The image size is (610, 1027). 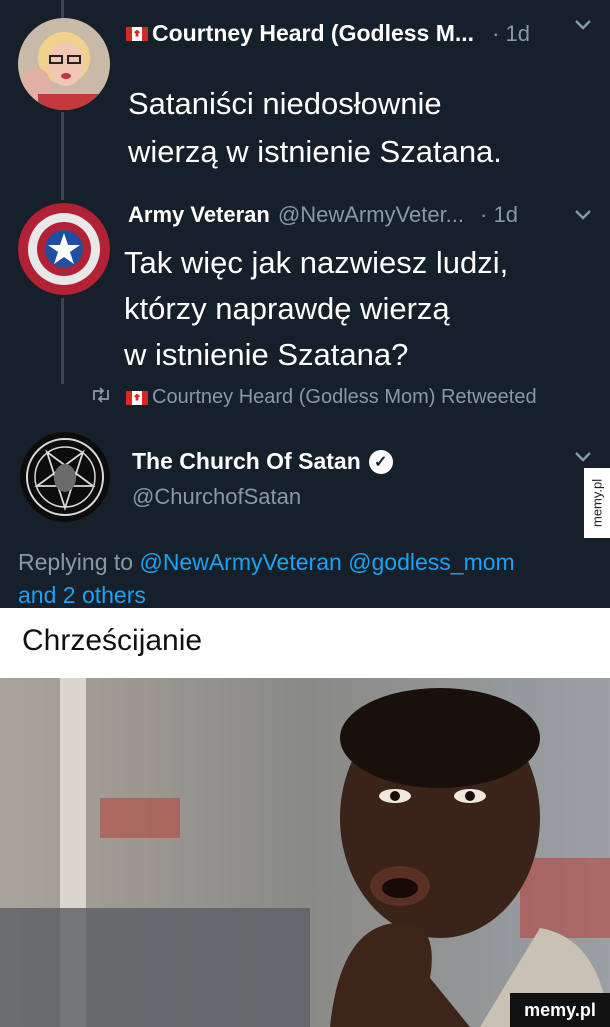 I want to click on mention-godless-mom: @godless_mom, so click(x=431, y=562).